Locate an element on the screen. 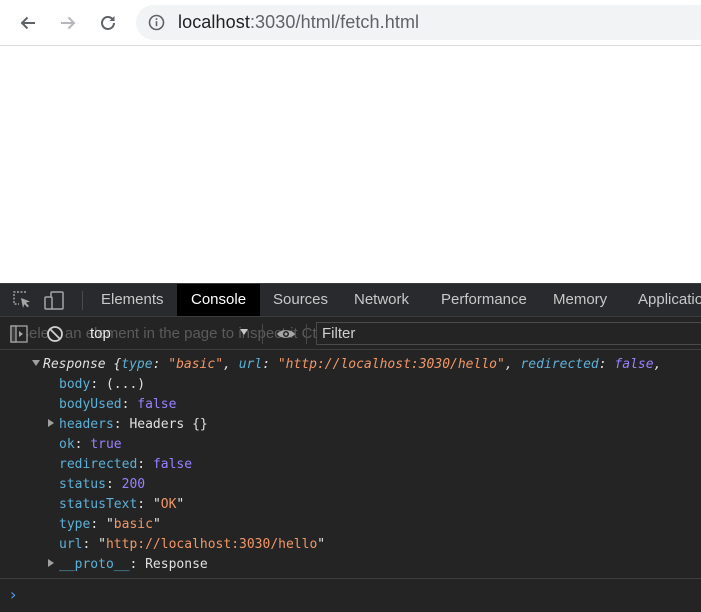 This screenshot has height=612, width=701. back-arrow-icon is located at coordinates (27, 23).